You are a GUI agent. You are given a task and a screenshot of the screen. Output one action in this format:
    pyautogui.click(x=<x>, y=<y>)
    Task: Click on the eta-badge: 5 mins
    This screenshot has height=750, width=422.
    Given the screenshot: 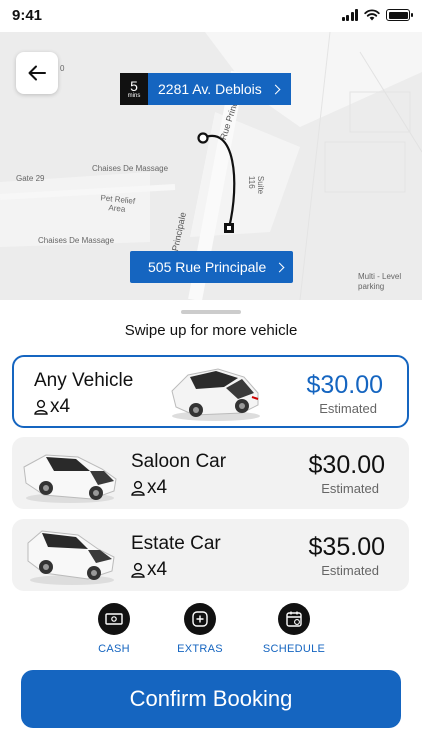 What is the action you would take?
    pyautogui.click(x=134, y=89)
    